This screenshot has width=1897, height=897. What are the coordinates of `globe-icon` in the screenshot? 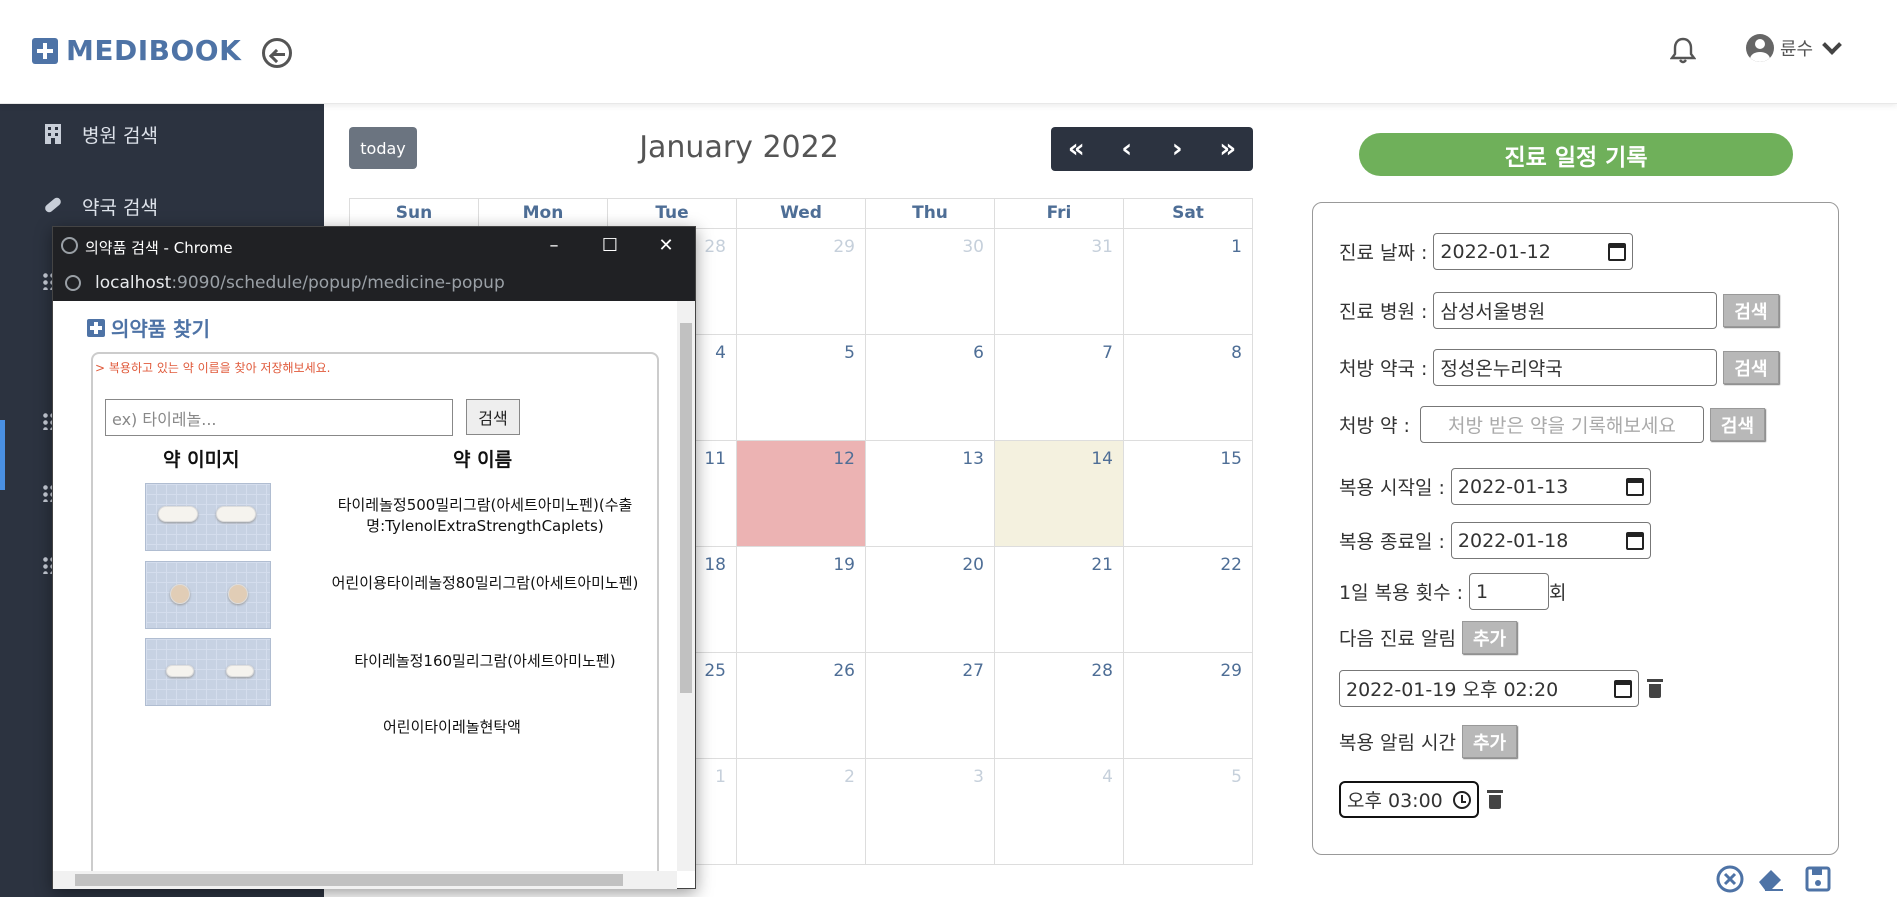 It's located at (69, 245).